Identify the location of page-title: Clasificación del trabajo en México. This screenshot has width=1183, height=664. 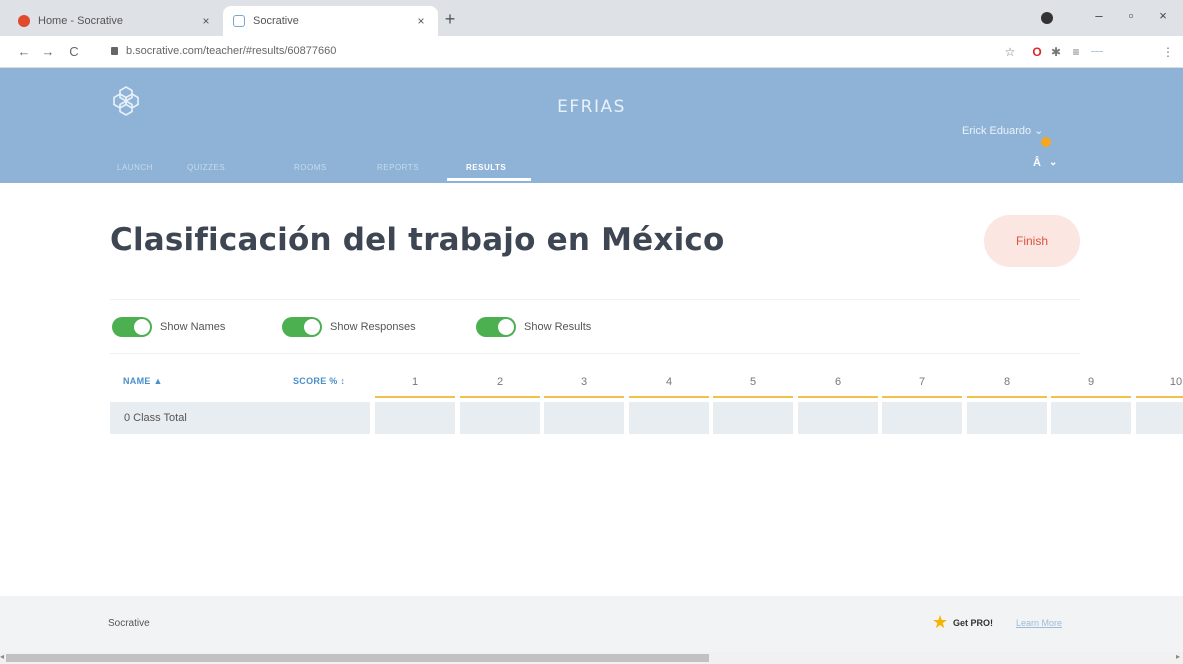
(417, 240).